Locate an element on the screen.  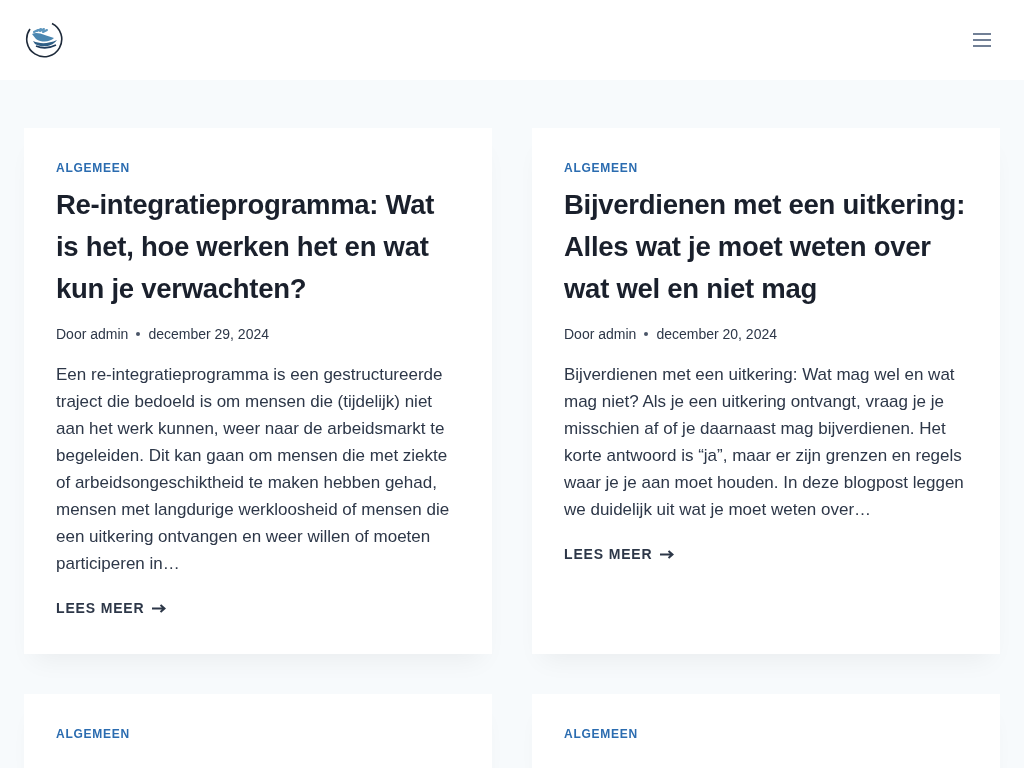
post-title: Re-integratieprogramma: Wat is het, hoe werken het en wat kun je verwachten? is located at coordinates (258, 247).